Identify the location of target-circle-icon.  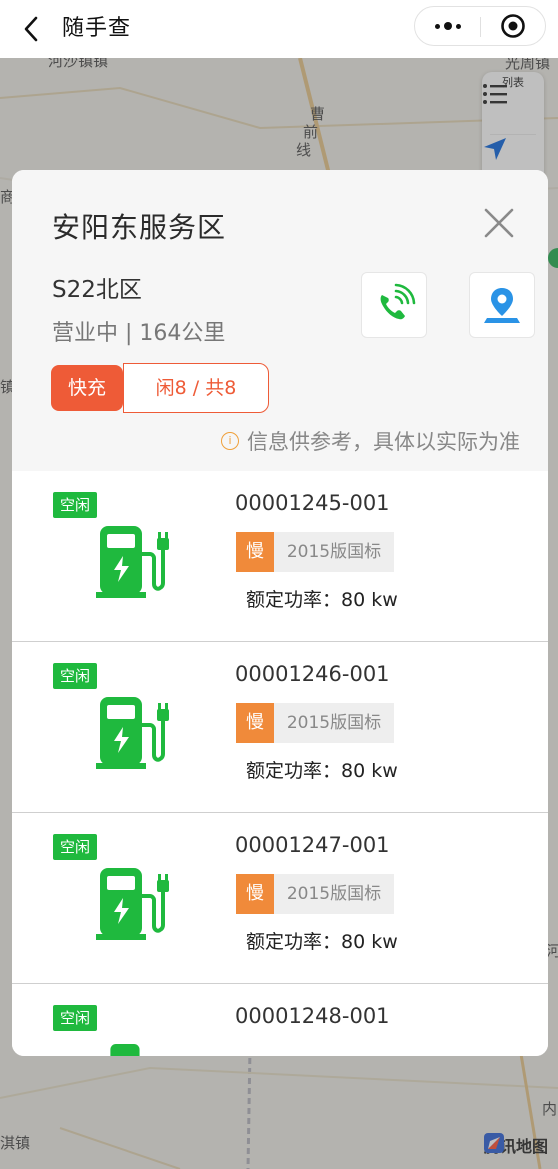
(513, 26).